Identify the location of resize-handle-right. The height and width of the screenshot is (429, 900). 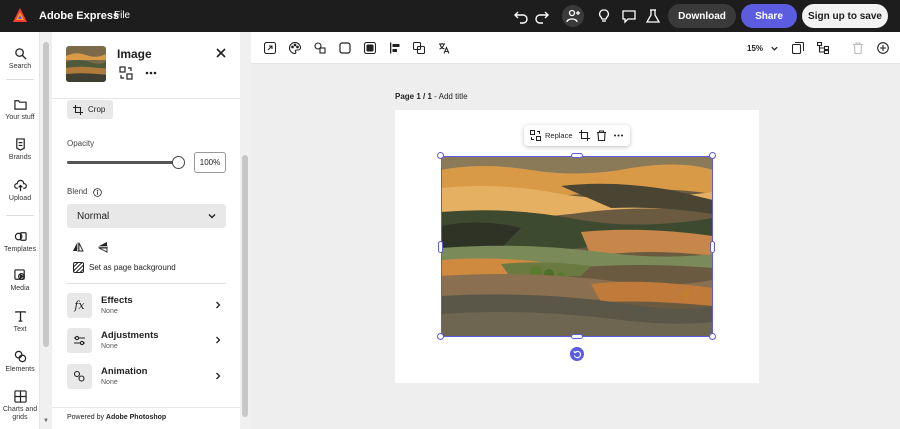
(712, 247).